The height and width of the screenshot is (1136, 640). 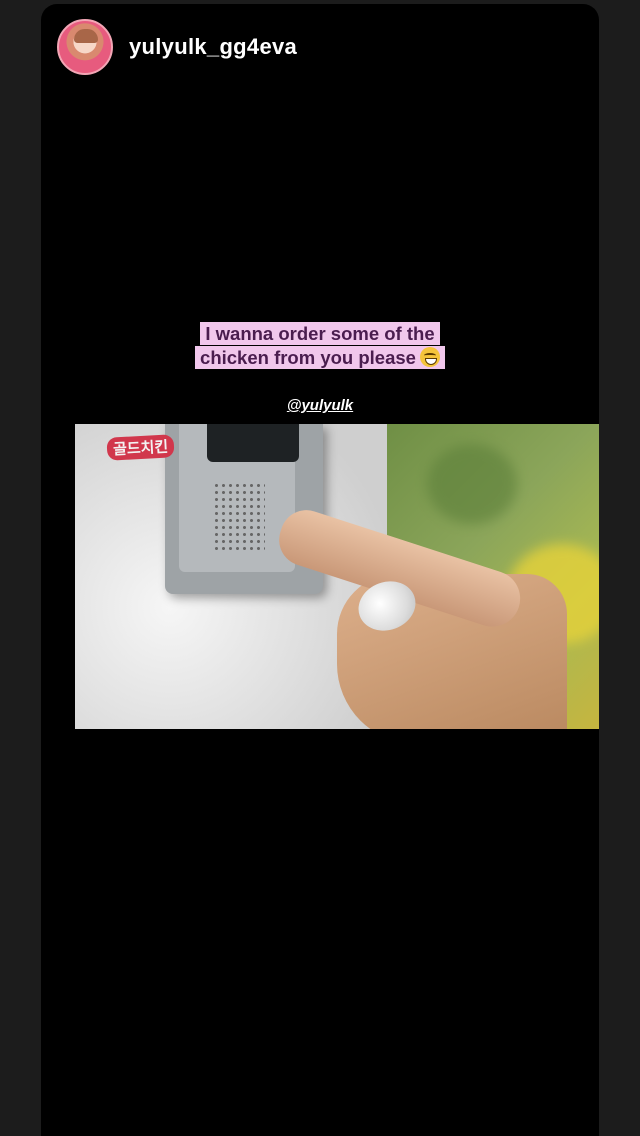 I want to click on story-header: yulyulk_gg4eva, so click(x=177, y=47).